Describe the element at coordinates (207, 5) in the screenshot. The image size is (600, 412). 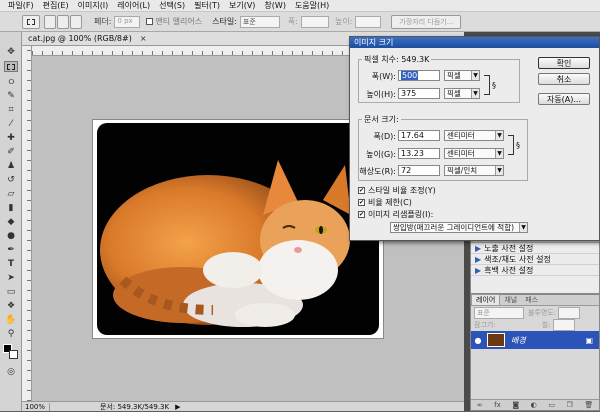
I see `menu-filter: 필터(T)` at that location.